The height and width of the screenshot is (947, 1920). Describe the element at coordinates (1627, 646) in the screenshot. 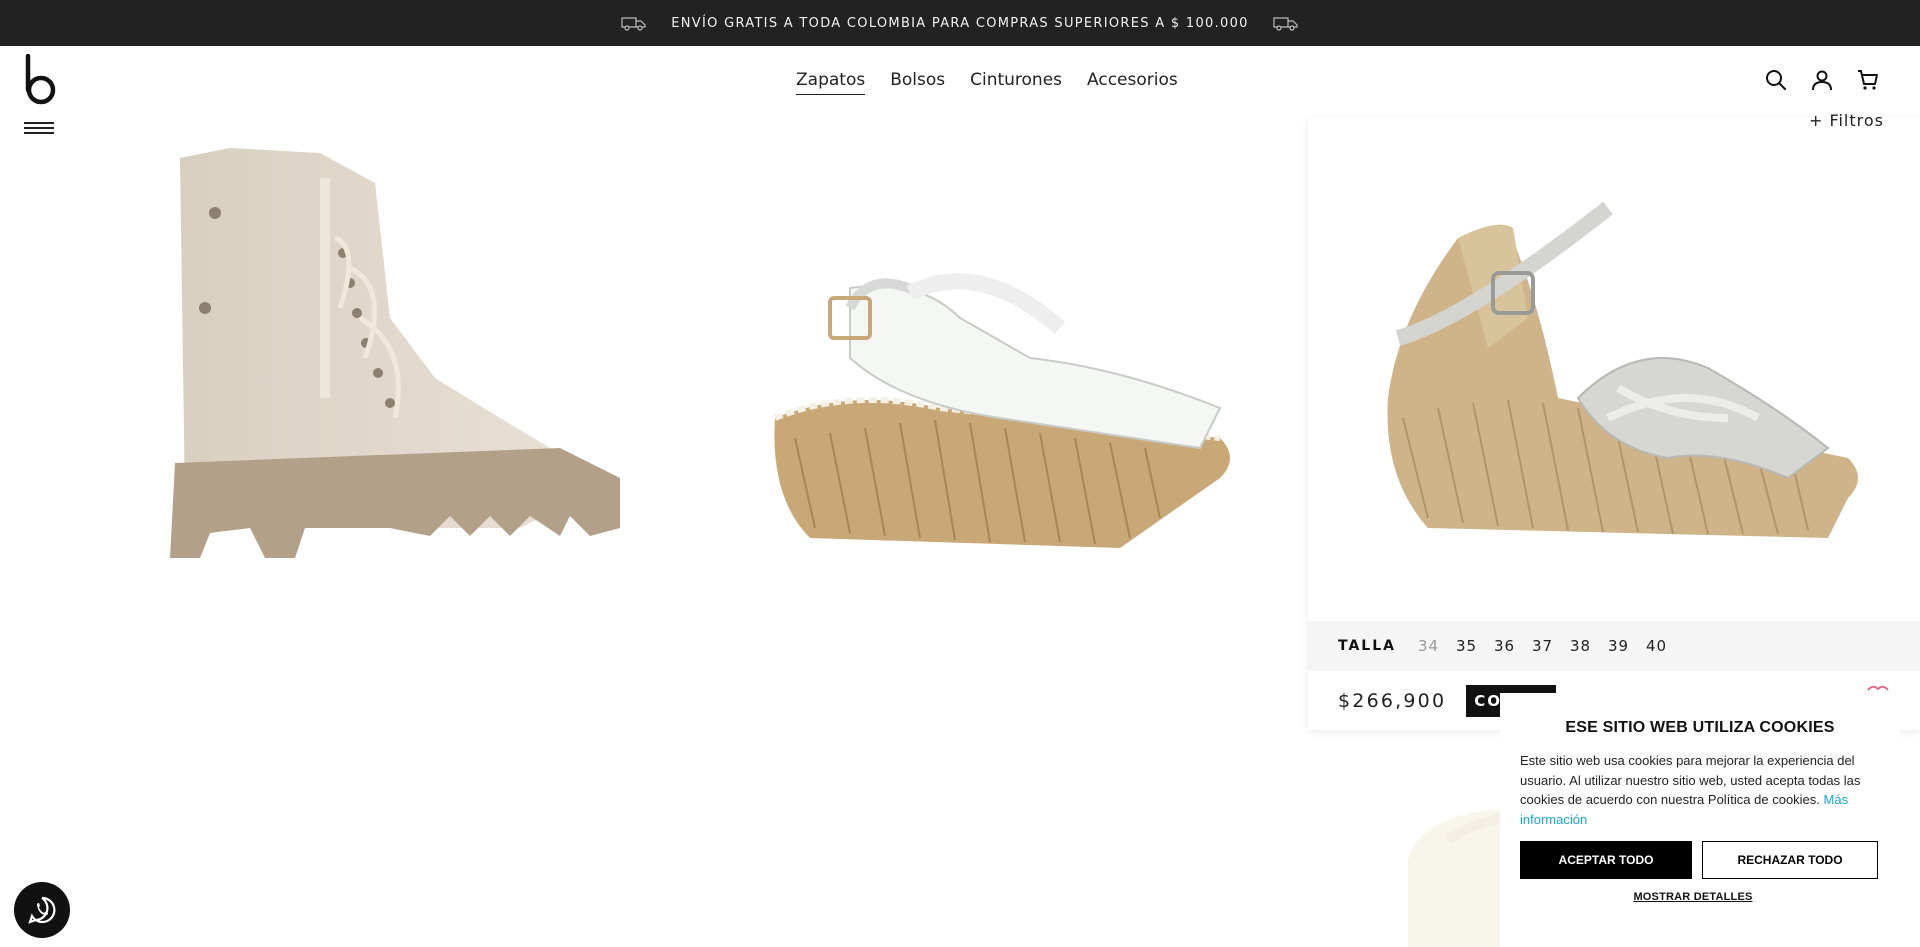

I see `size-option-39: 39` at that location.